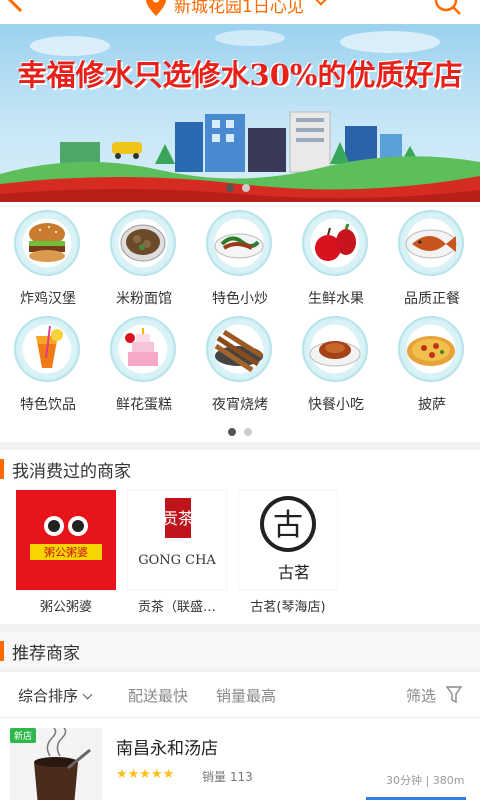 The image size is (480, 800). I want to click on category-item: 特色饮品, so click(48, 361).